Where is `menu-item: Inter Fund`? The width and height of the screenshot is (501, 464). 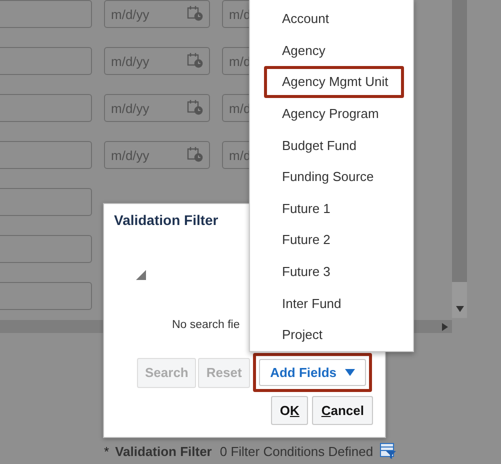
menu-item: Inter Fund is located at coordinates (334, 303).